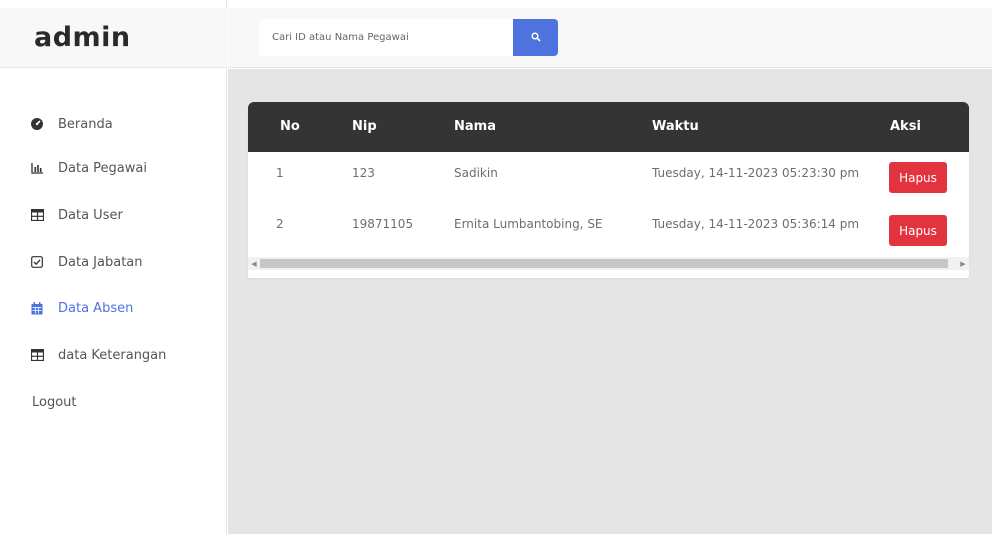 This screenshot has height=534, width=992. Describe the element at coordinates (528, 224) in the screenshot. I see `cell-nama: Ernita Lumbantobing, SE` at that location.